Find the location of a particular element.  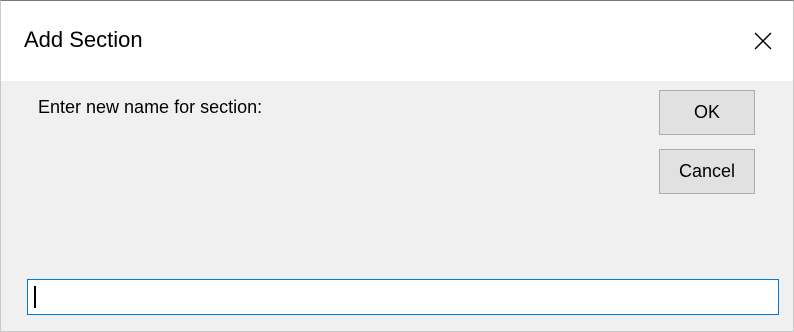

close-button is located at coordinates (763, 41).